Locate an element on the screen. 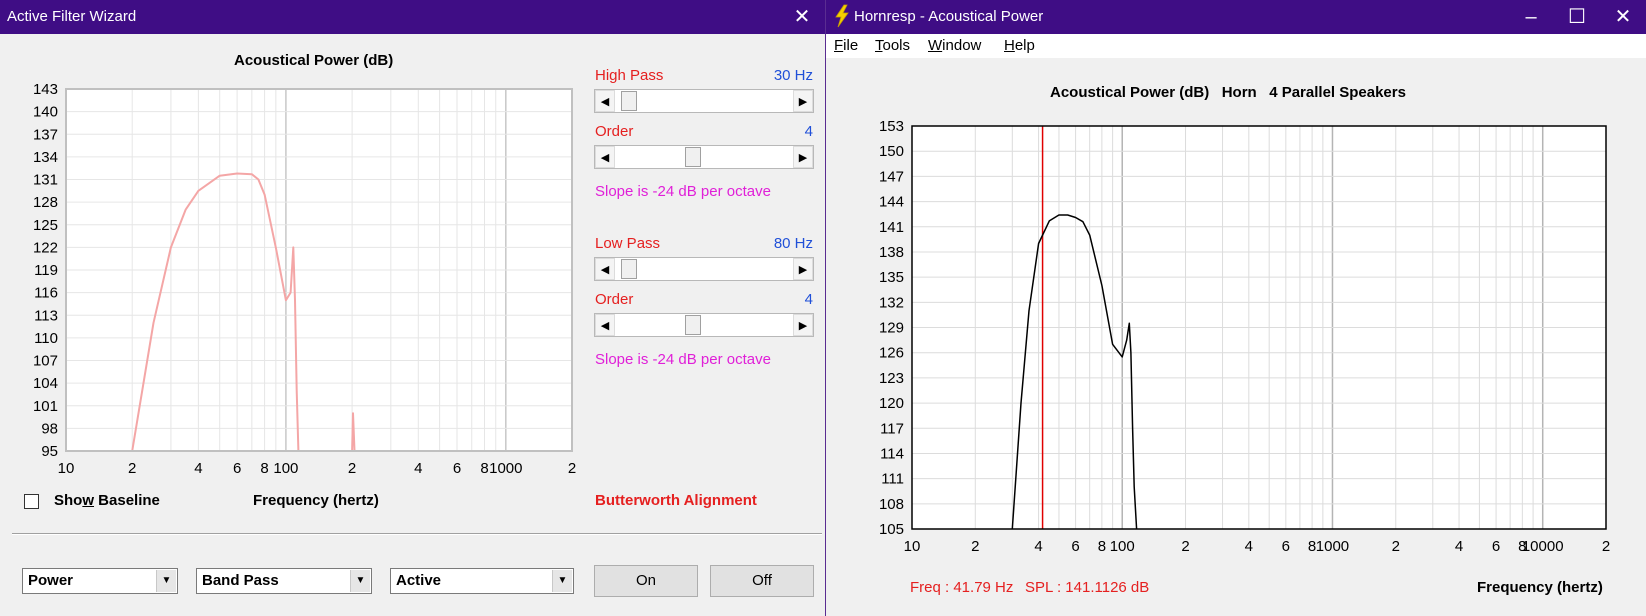  on-button: On is located at coordinates (646, 581).